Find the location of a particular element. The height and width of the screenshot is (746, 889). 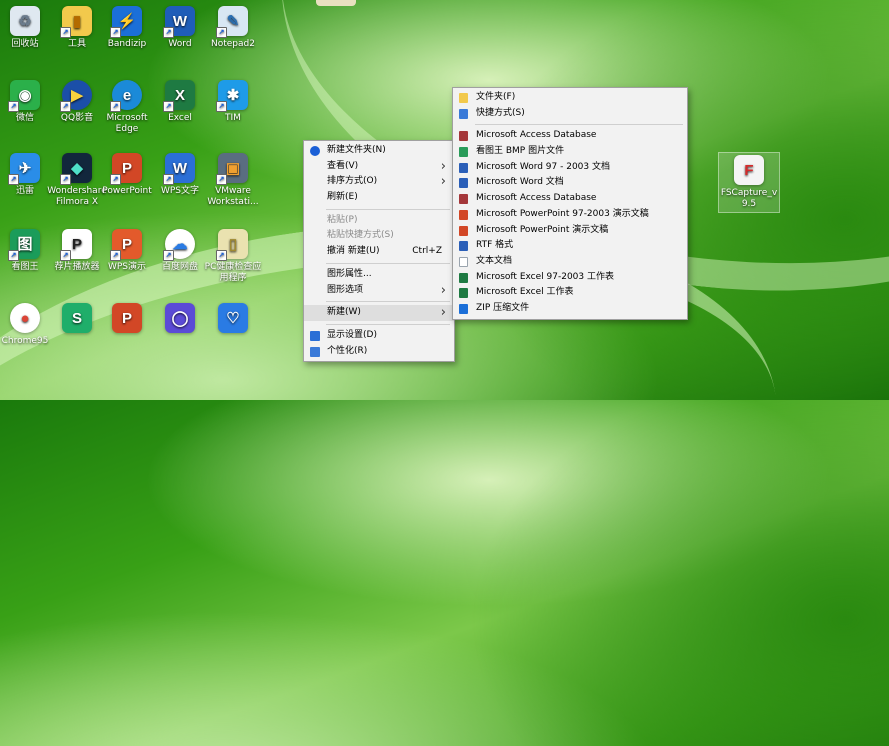

excel-icon is located at coordinates (463, 293).